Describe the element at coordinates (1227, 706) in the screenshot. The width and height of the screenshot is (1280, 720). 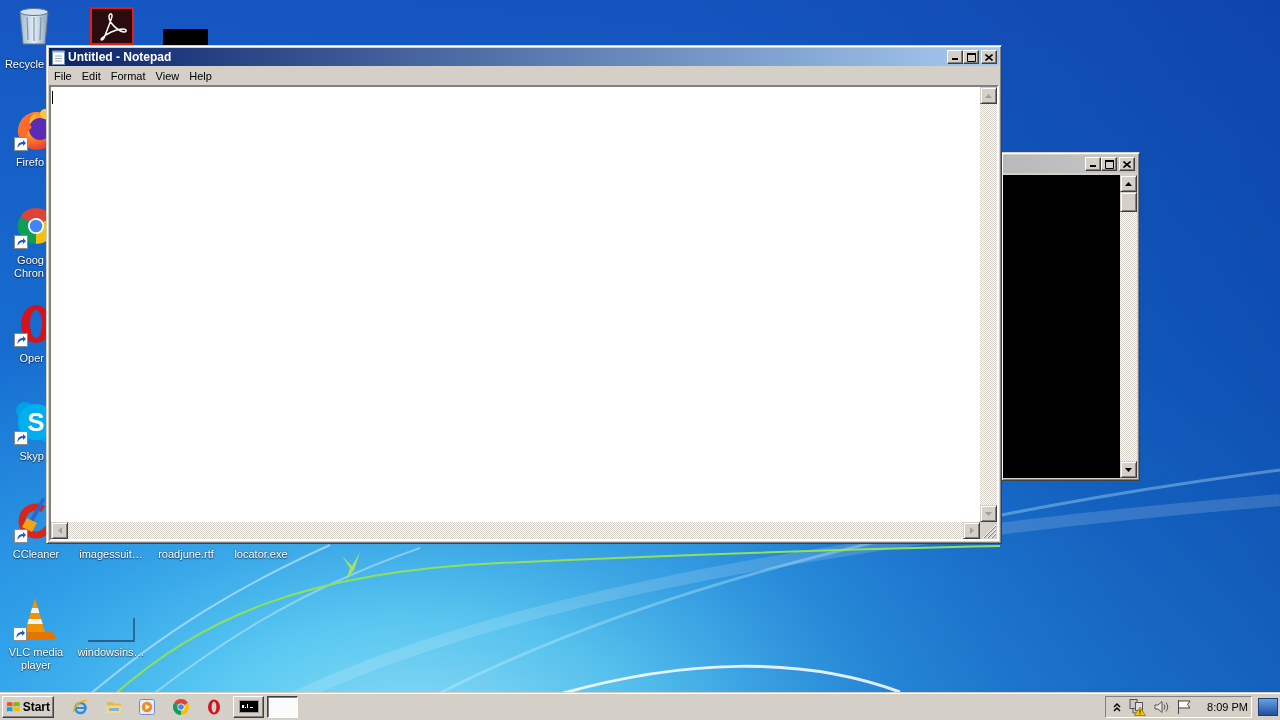
I see `clock: 8:09 PM` at that location.